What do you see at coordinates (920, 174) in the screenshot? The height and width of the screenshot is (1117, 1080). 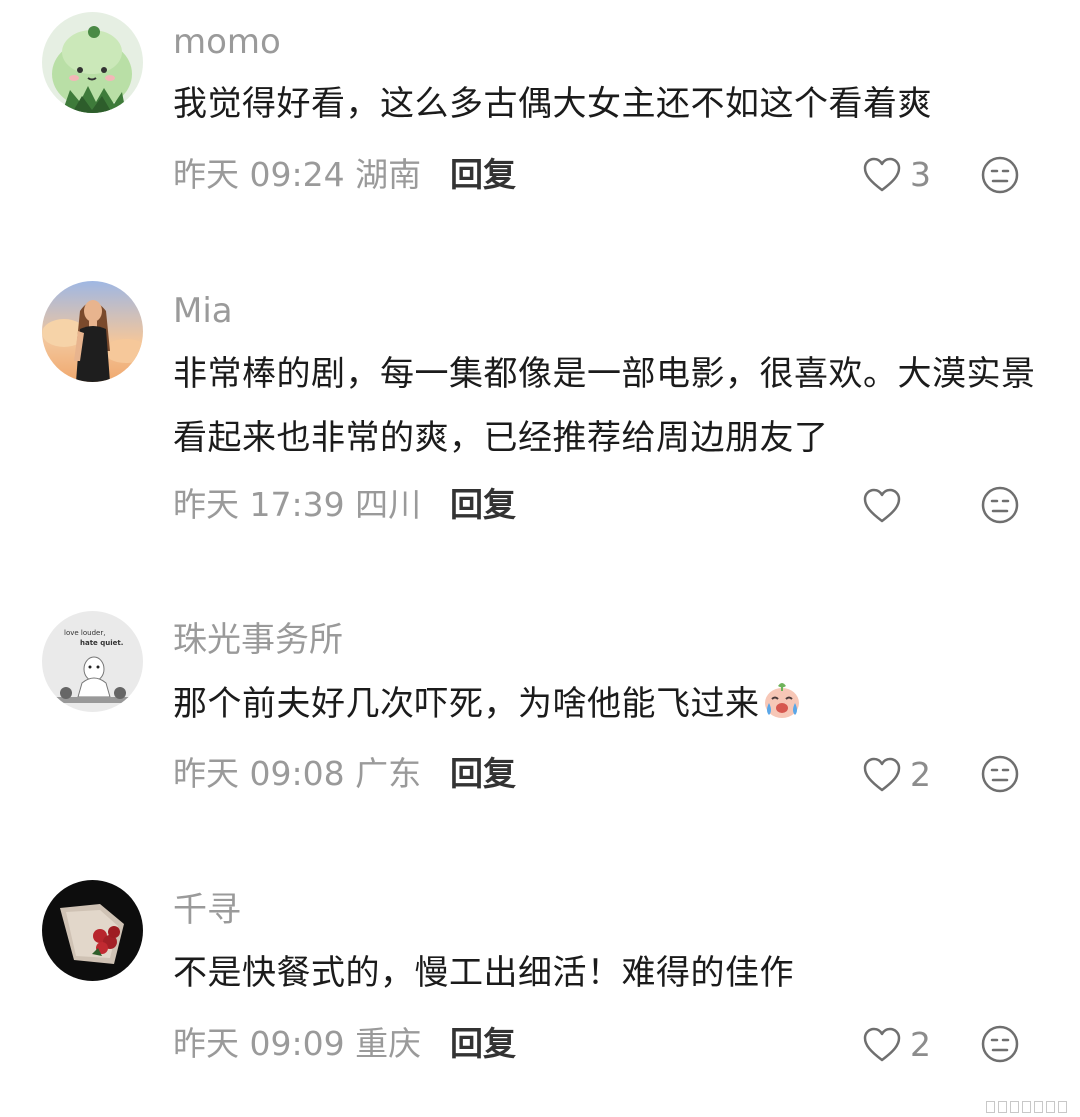 I see `like-count: 3` at bounding box center [920, 174].